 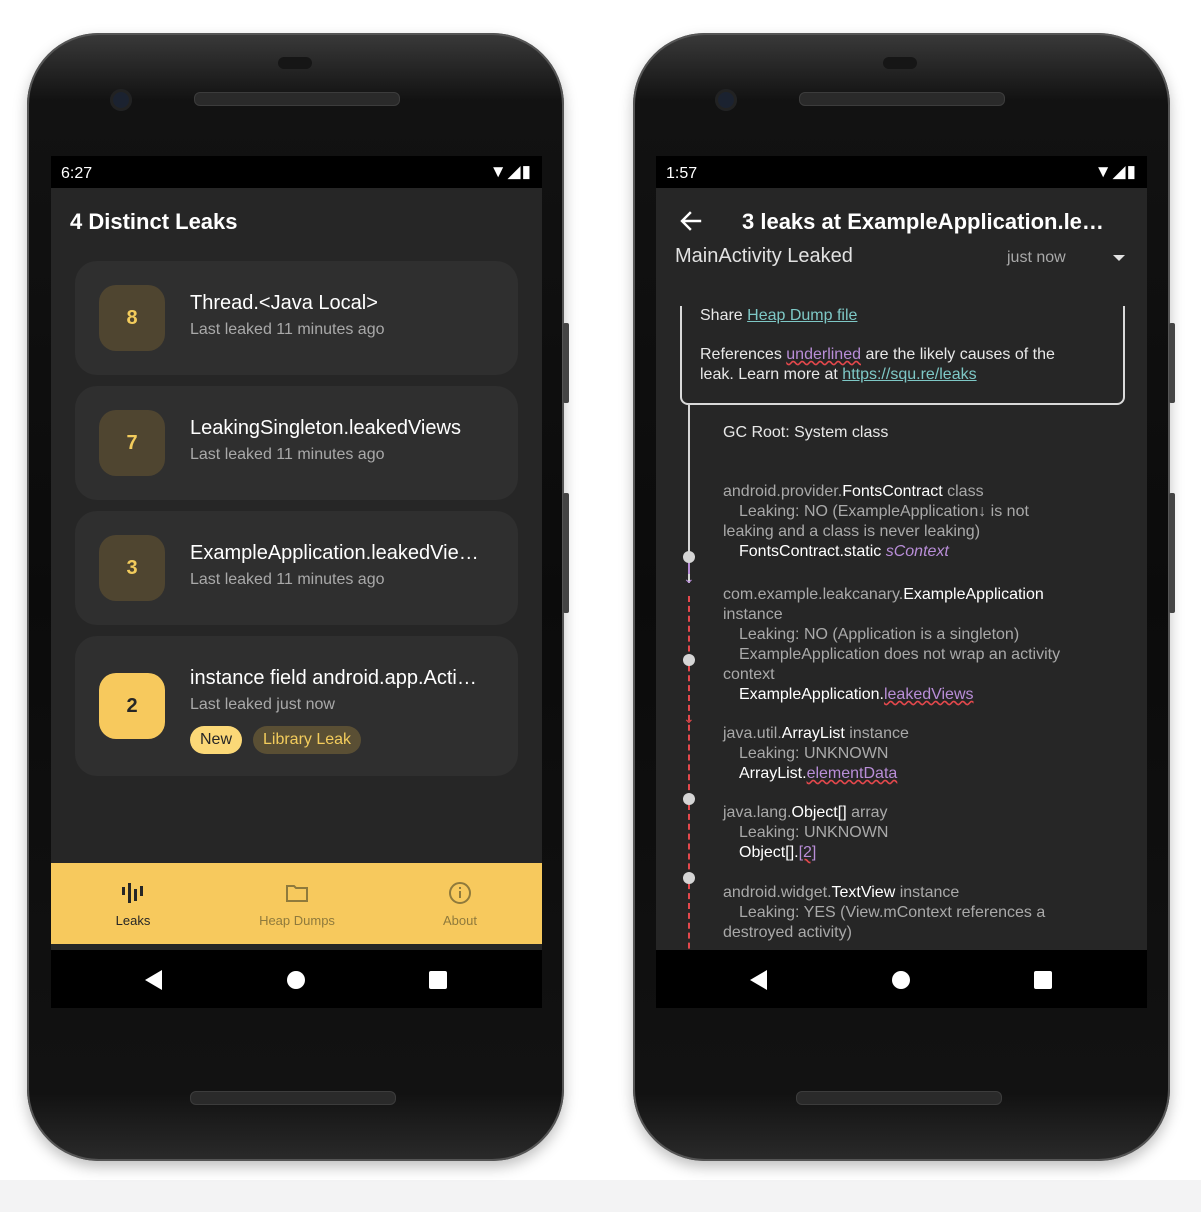 What do you see at coordinates (867, 812) in the screenshot?
I see `node-kind: array` at bounding box center [867, 812].